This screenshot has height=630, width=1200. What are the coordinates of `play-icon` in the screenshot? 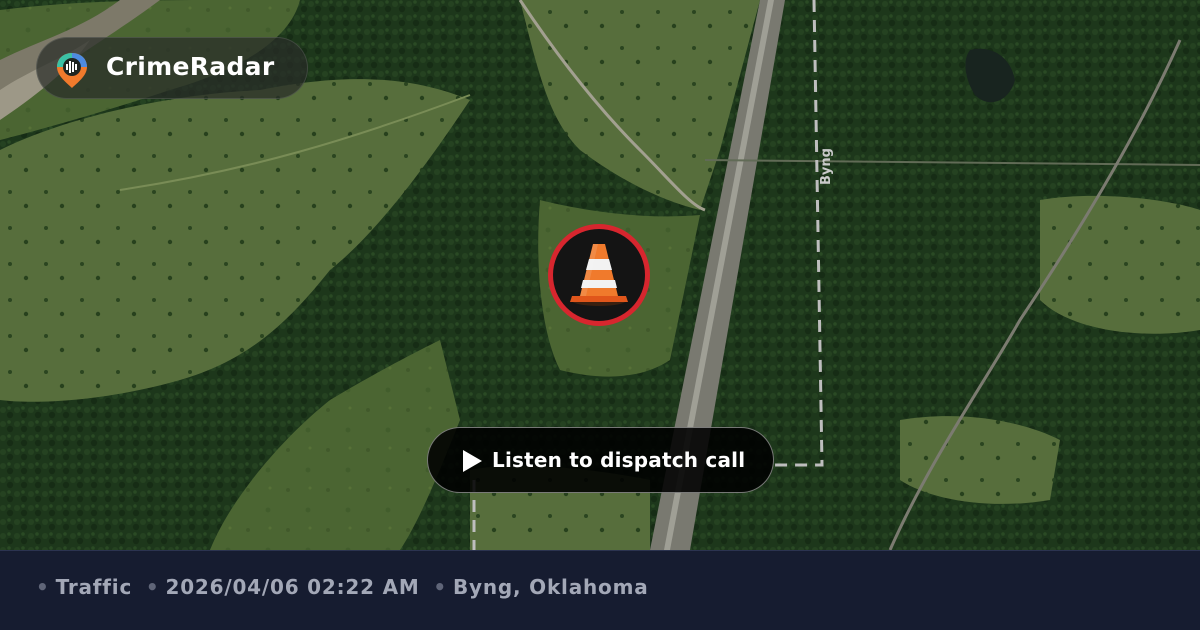 It's located at (472, 461).